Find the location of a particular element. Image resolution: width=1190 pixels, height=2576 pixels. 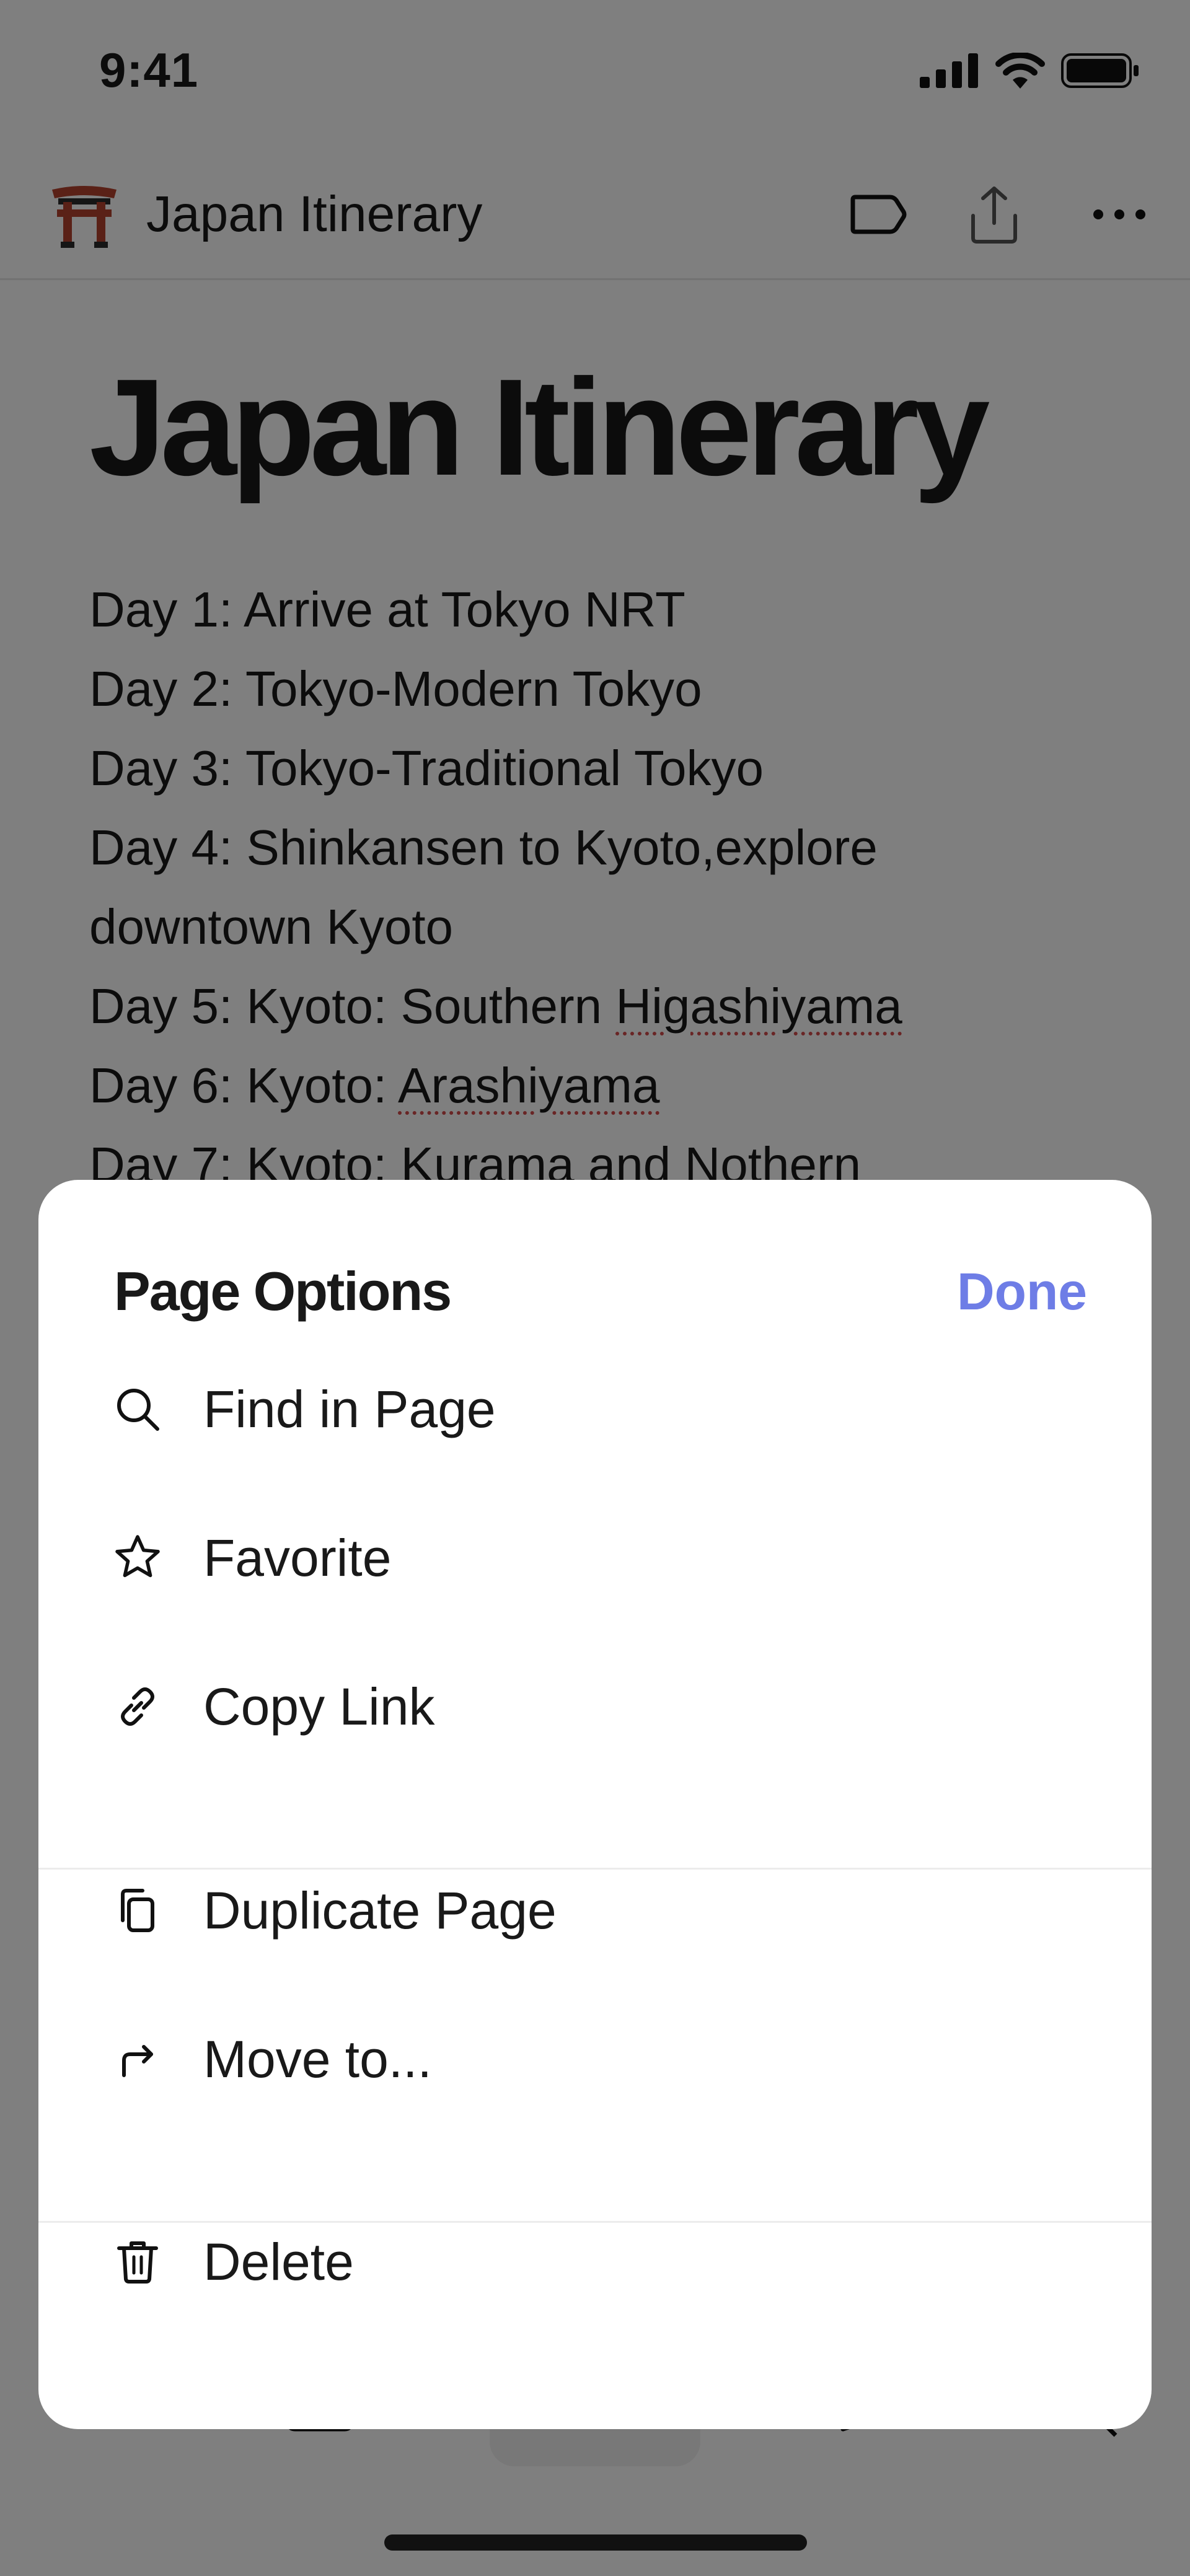

star-icon is located at coordinates (137, 1556).